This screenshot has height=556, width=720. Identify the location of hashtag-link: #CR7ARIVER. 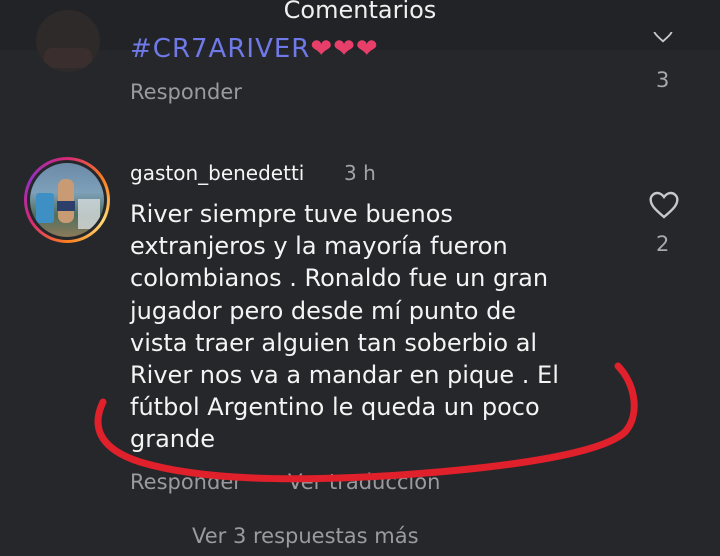
(220, 49).